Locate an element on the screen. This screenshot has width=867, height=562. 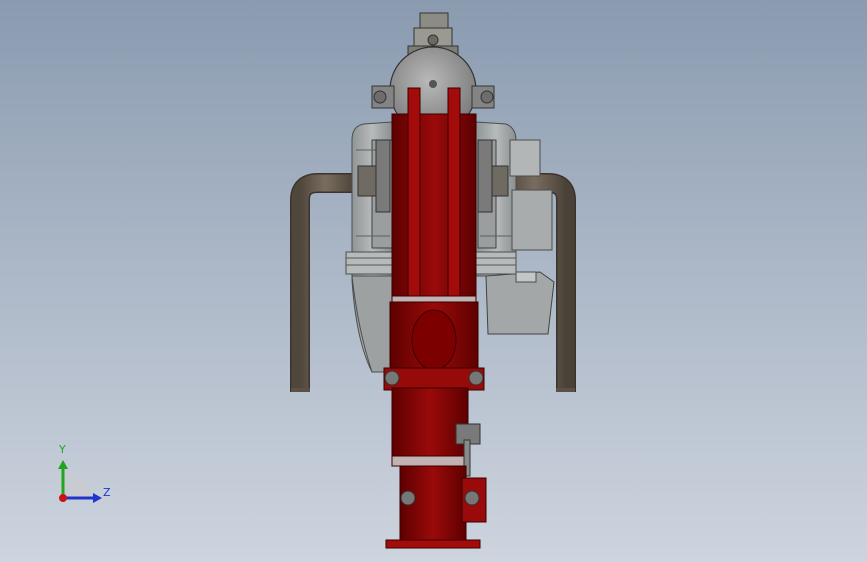
x-axis-origin is located at coordinates (63, 498).